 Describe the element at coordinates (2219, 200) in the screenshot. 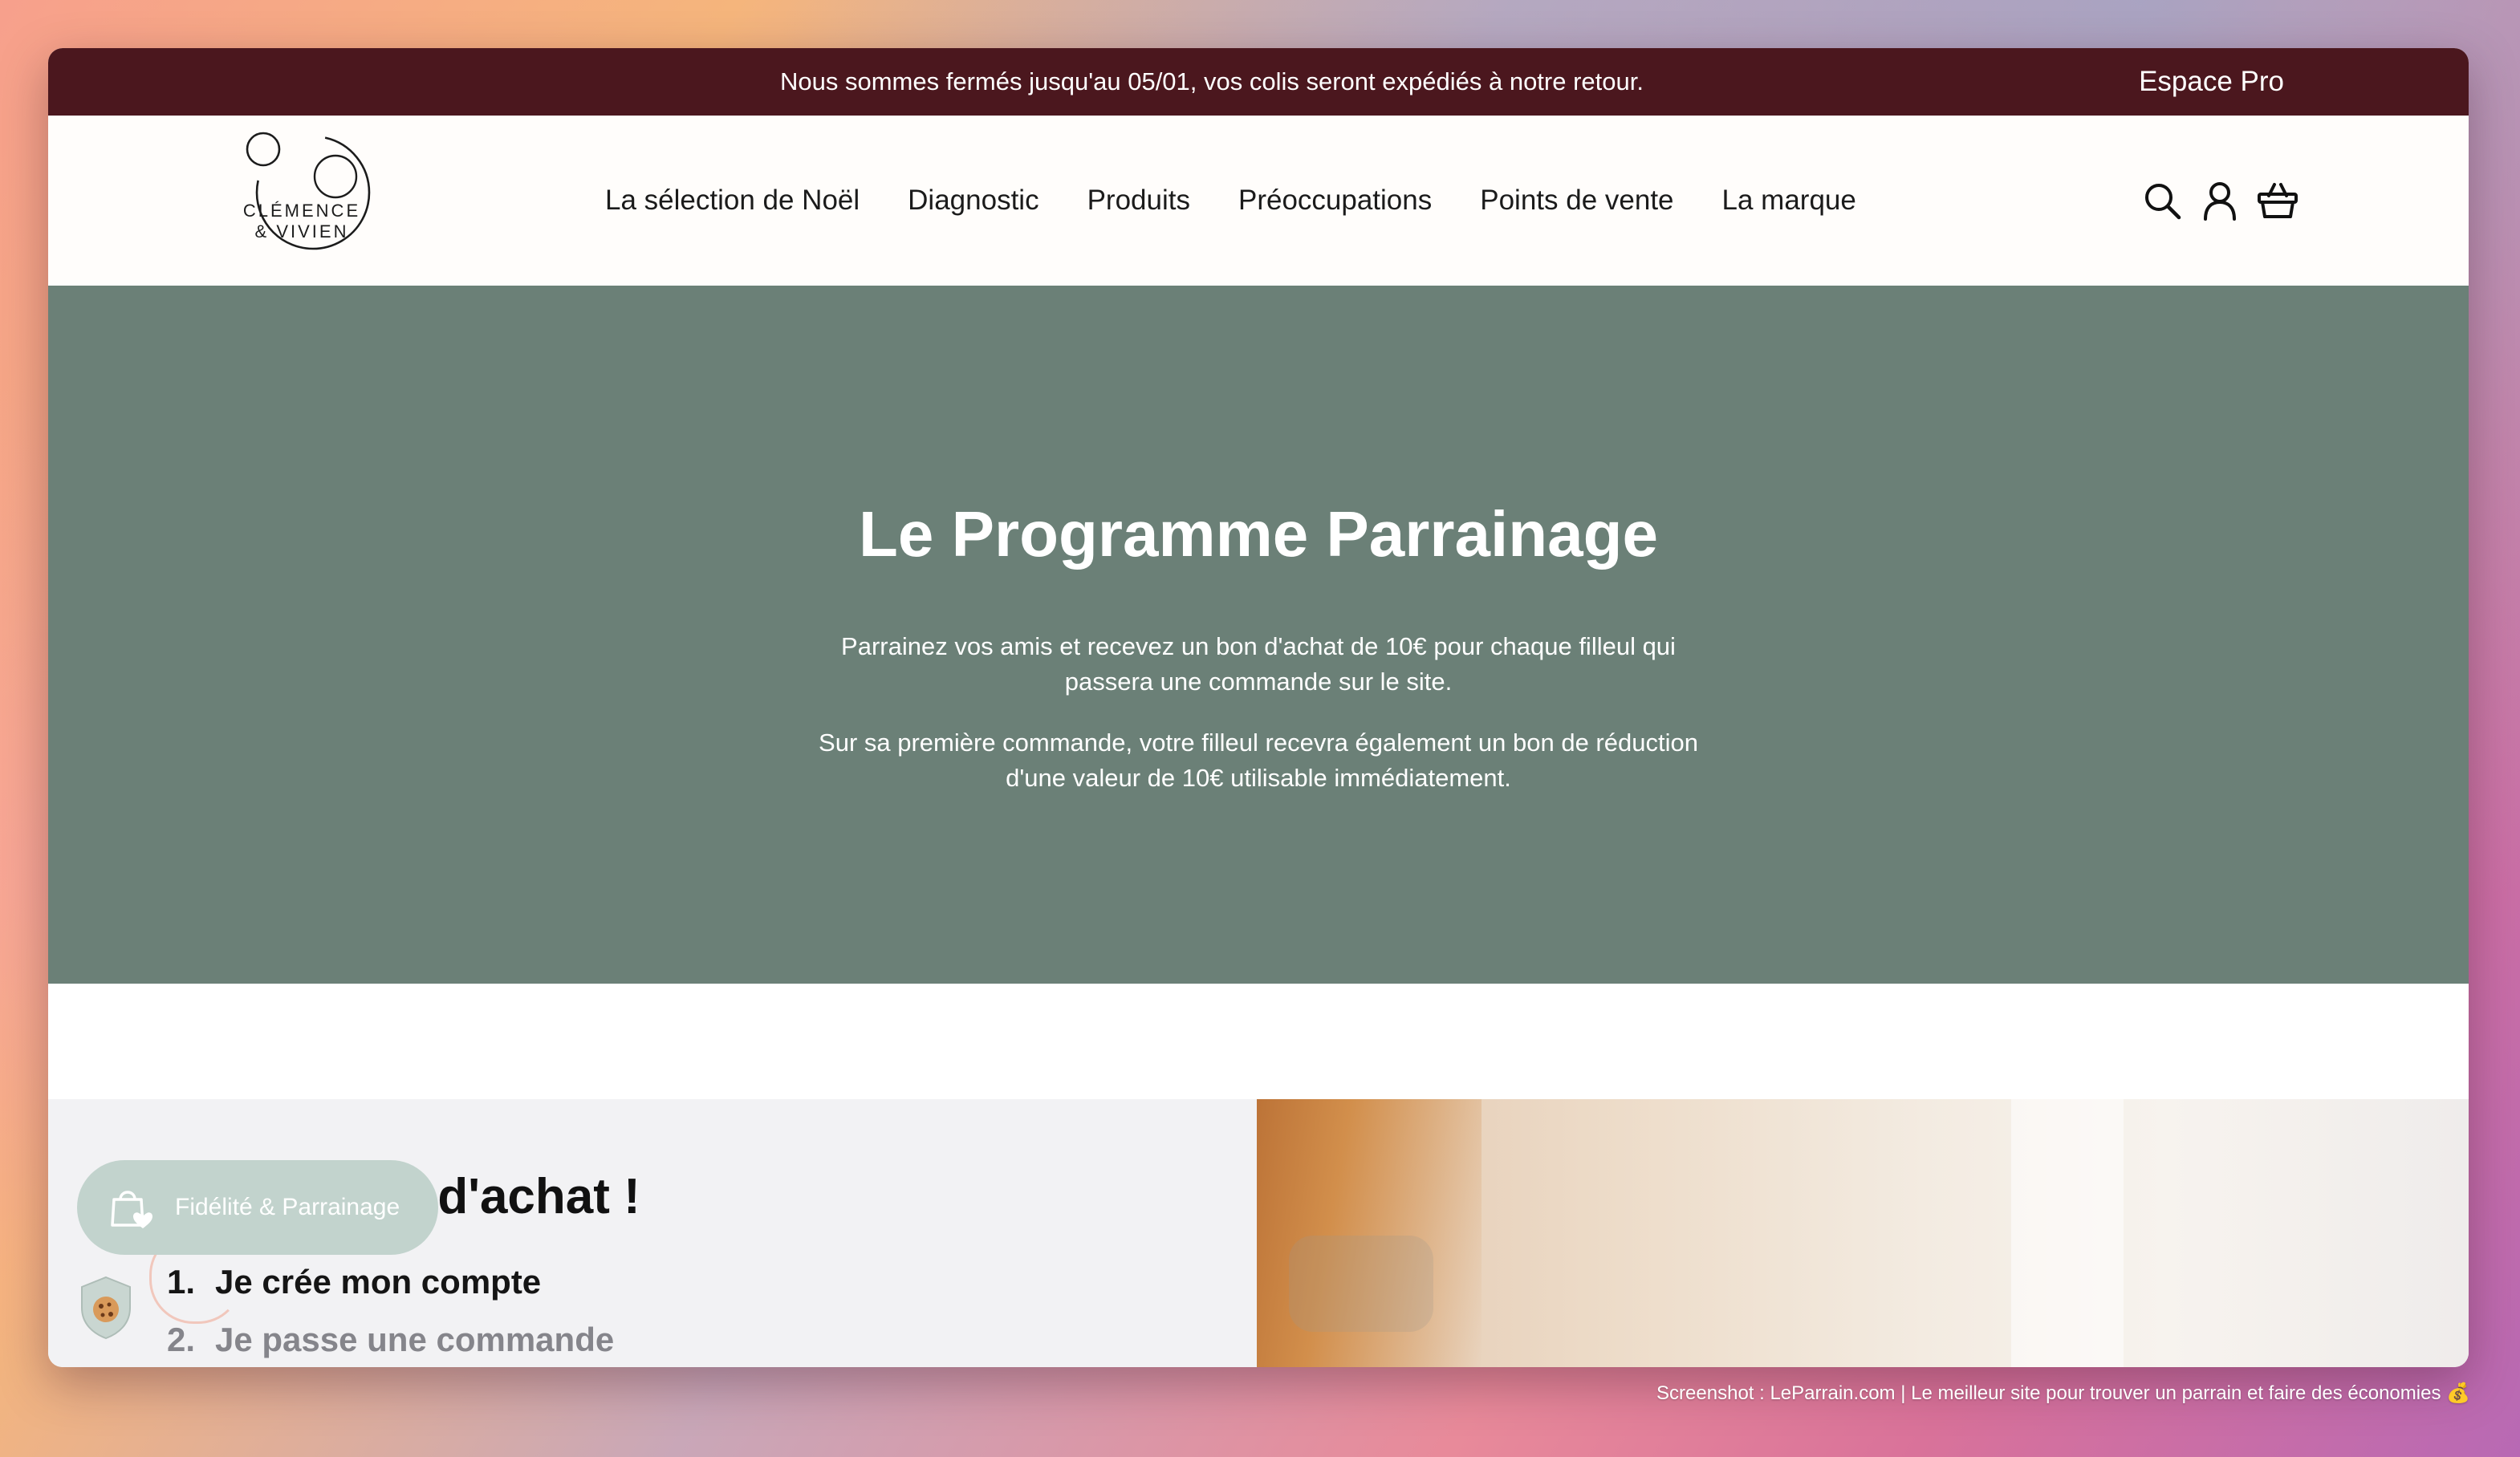

I see `account-icon` at that location.